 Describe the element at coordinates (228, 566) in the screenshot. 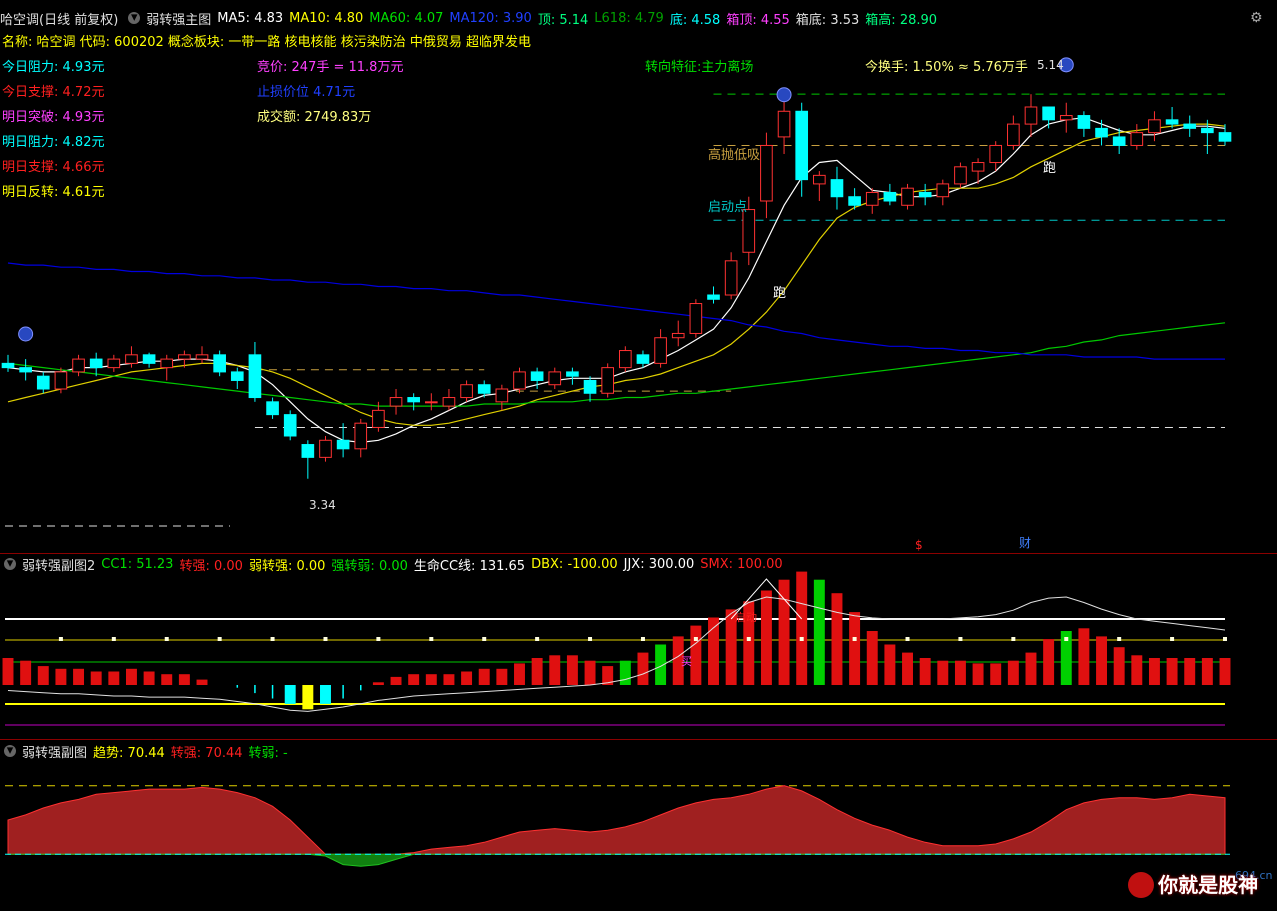

I see `zq-value: 0.00` at that location.